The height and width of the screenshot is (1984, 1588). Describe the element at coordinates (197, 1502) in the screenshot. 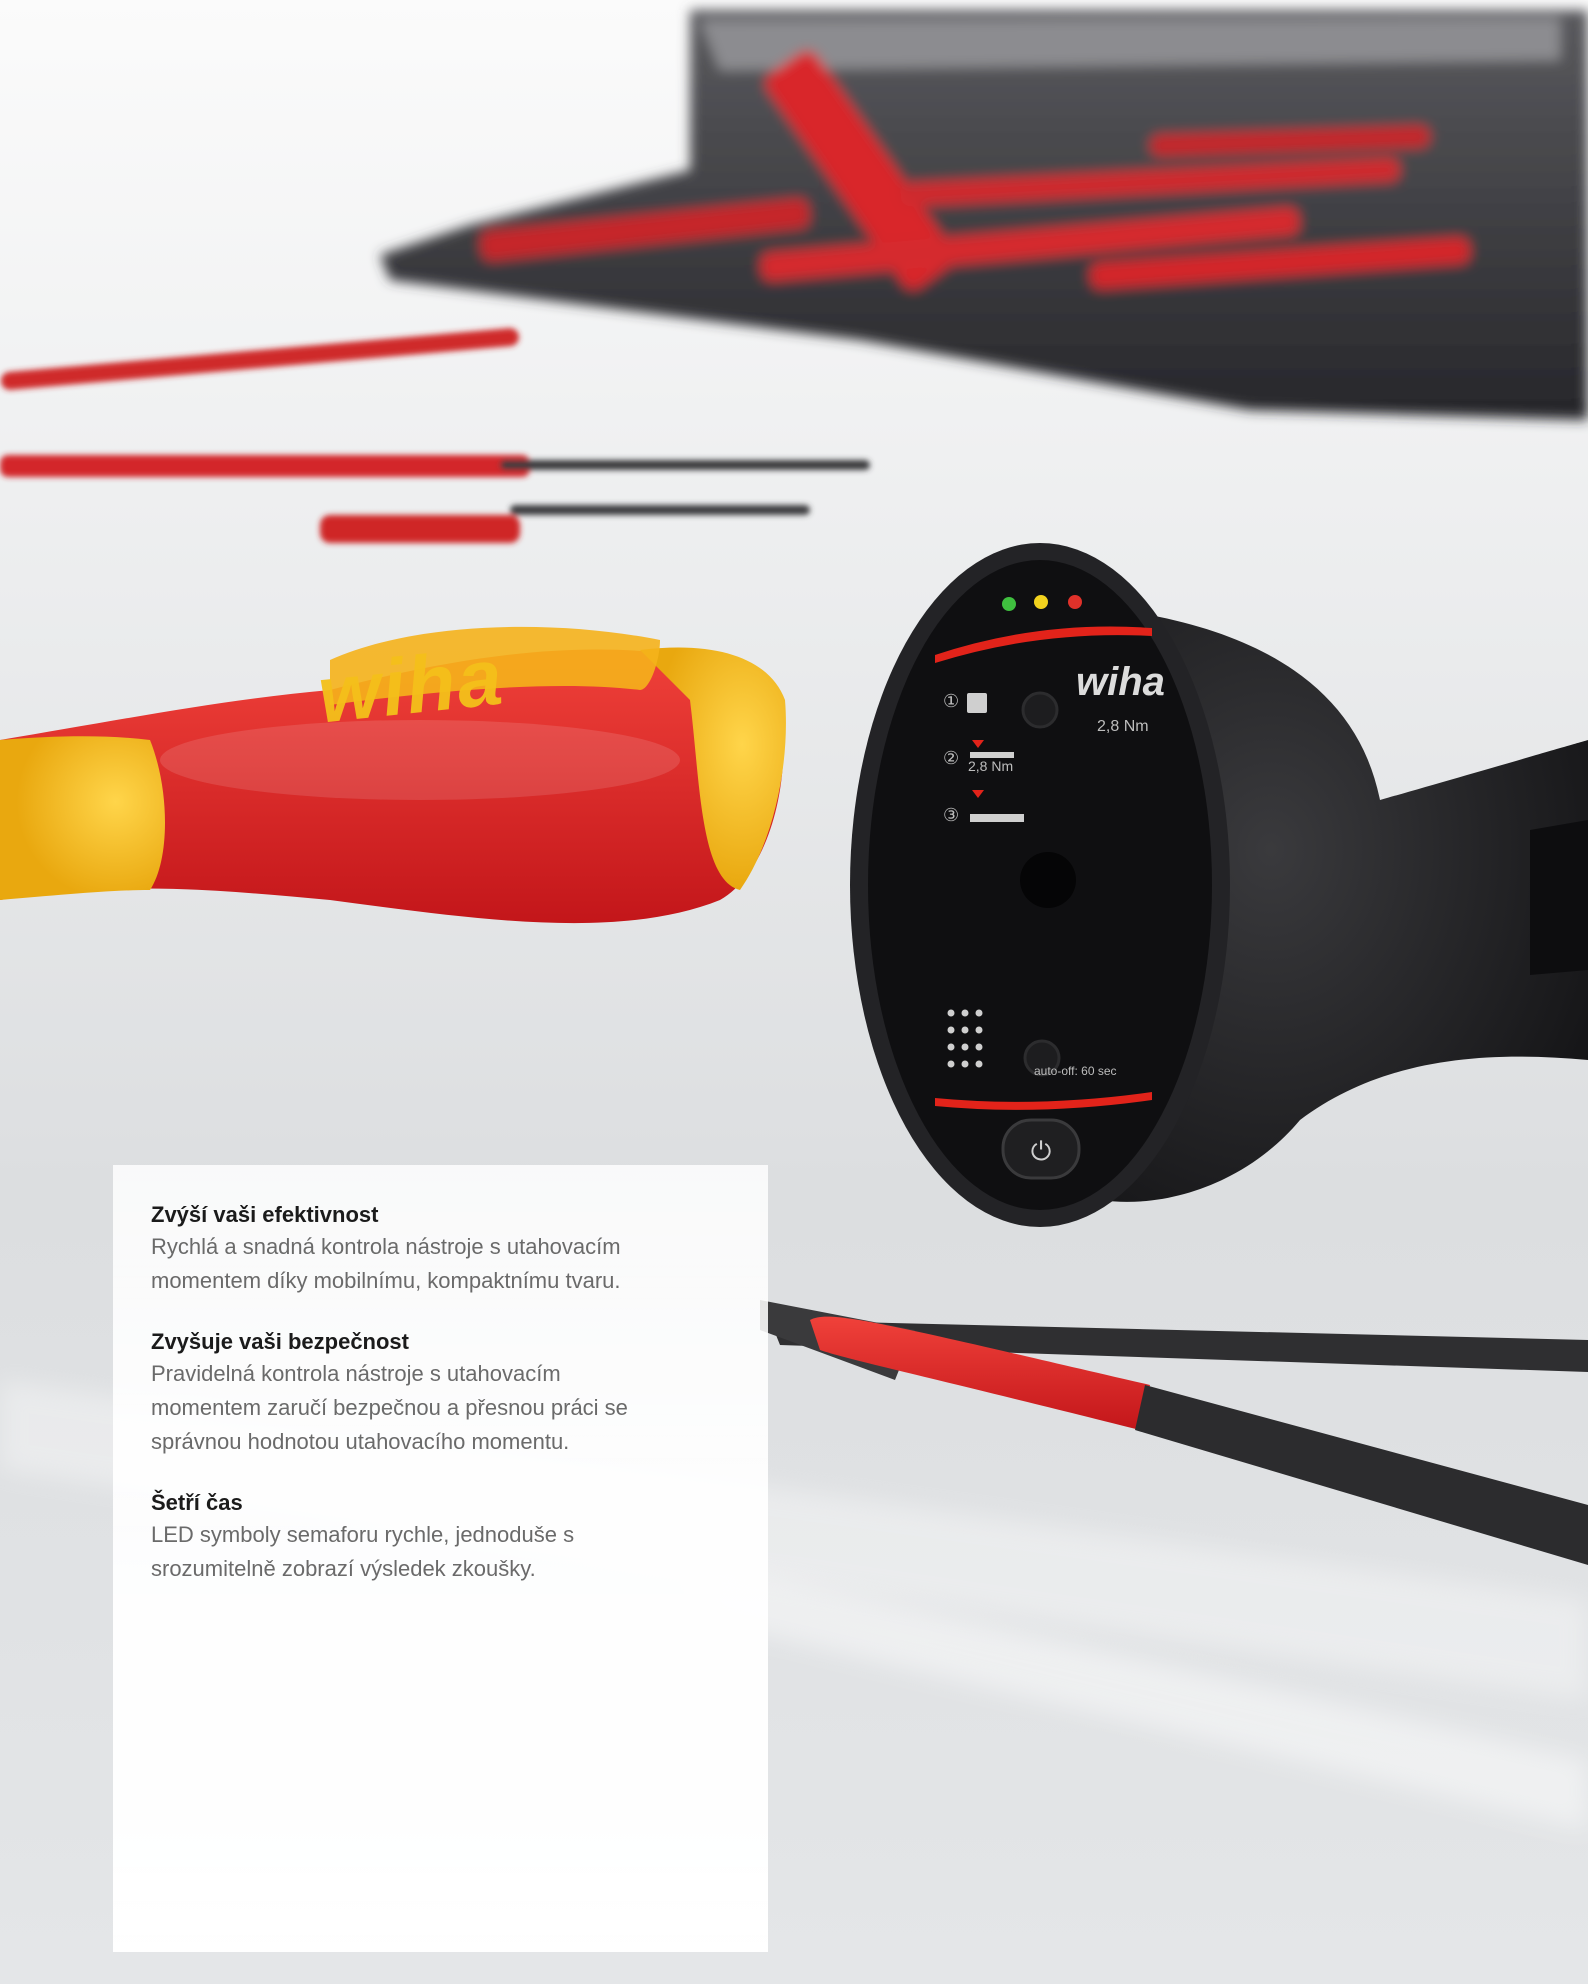

I see `feature-title: Šetří čas` at that location.